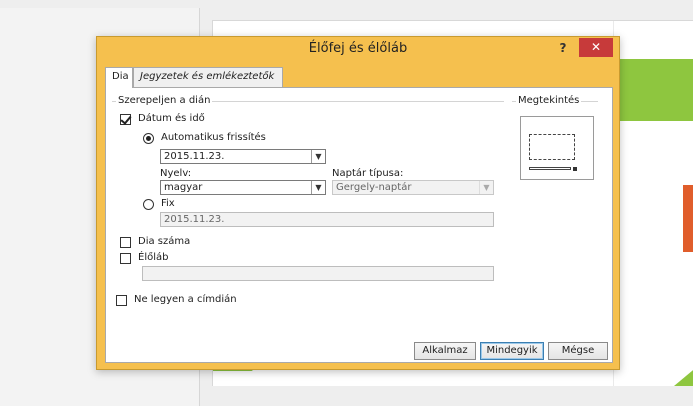 This screenshot has width=693, height=406. What do you see at coordinates (650, 90) in the screenshot?
I see `slide-green-shape` at bounding box center [650, 90].